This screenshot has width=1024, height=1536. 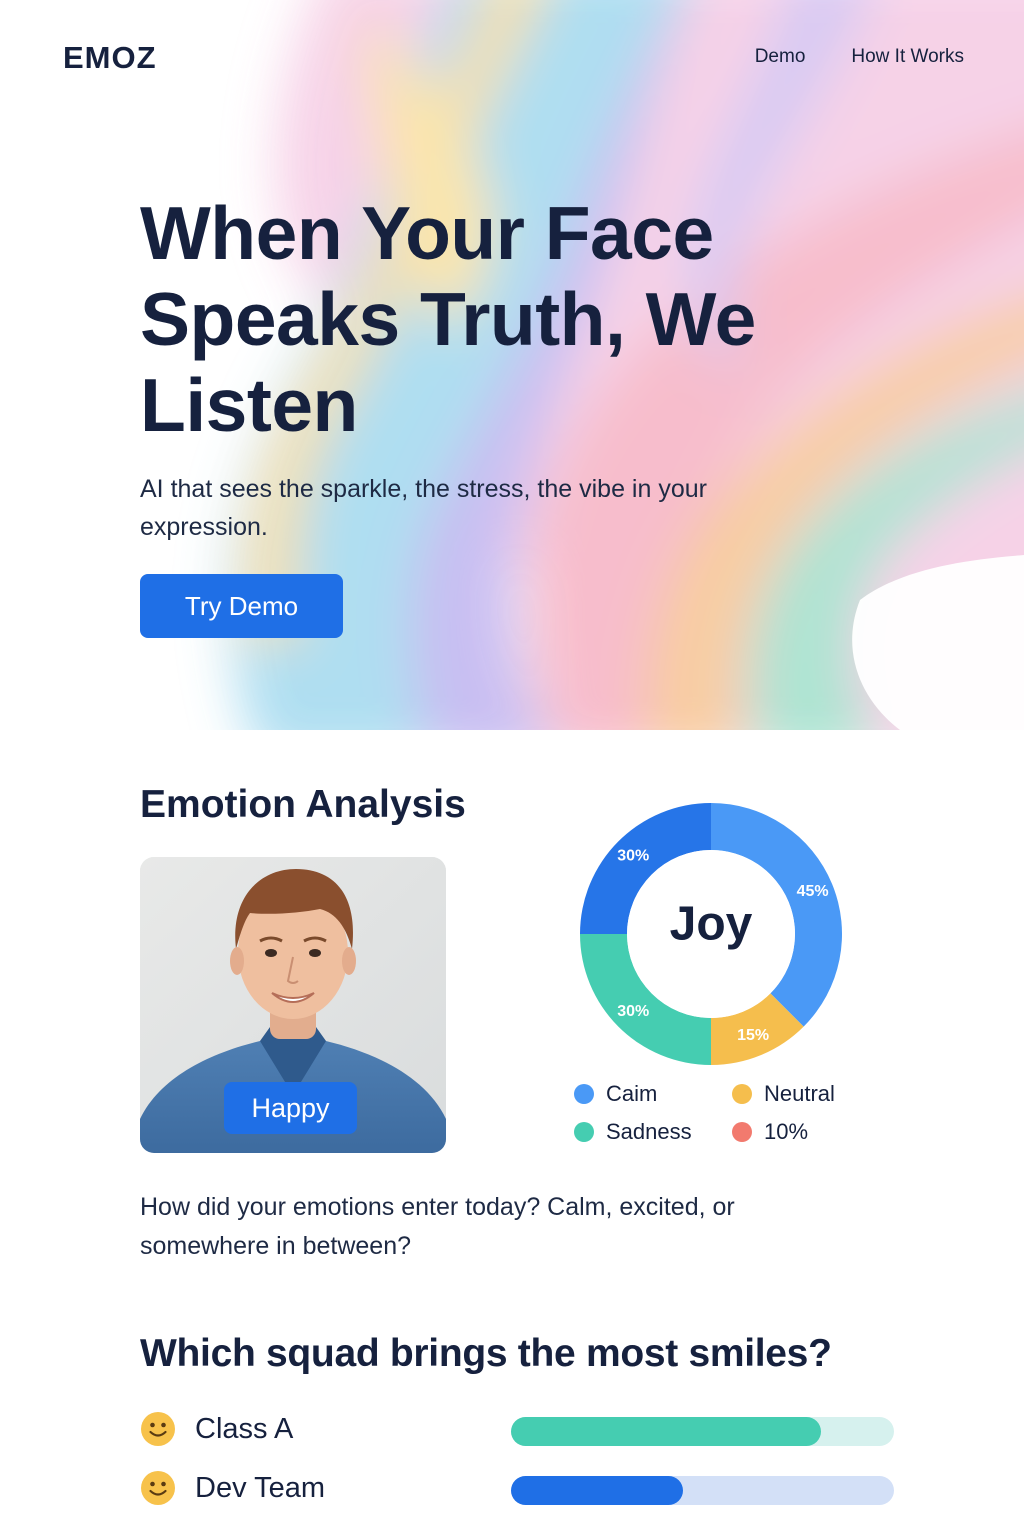 What do you see at coordinates (110, 58) in the screenshot?
I see `brand-logo: EMOZ` at bounding box center [110, 58].